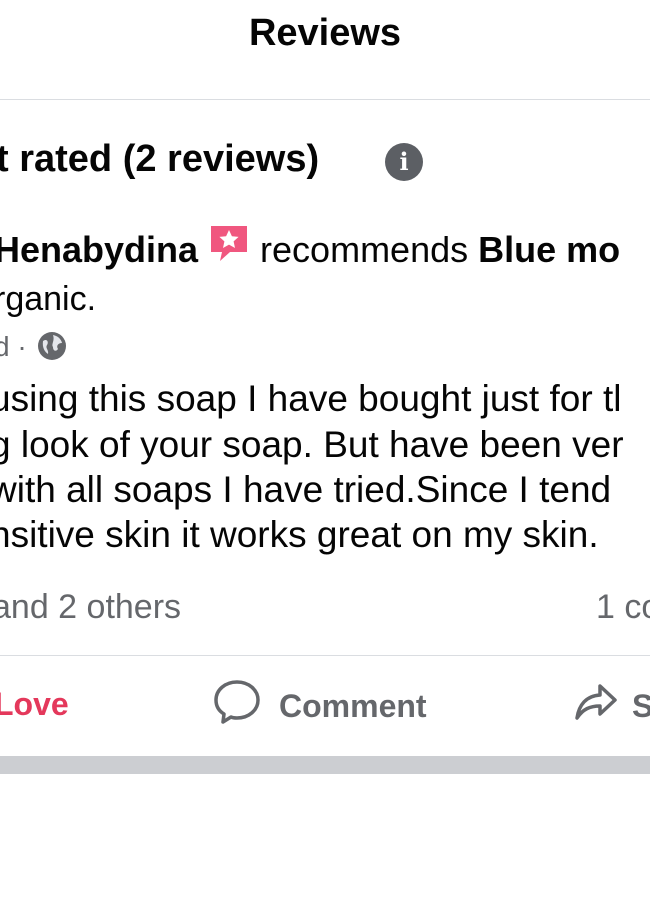  I want to click on comment-count: 1 co, so click(623, 607).